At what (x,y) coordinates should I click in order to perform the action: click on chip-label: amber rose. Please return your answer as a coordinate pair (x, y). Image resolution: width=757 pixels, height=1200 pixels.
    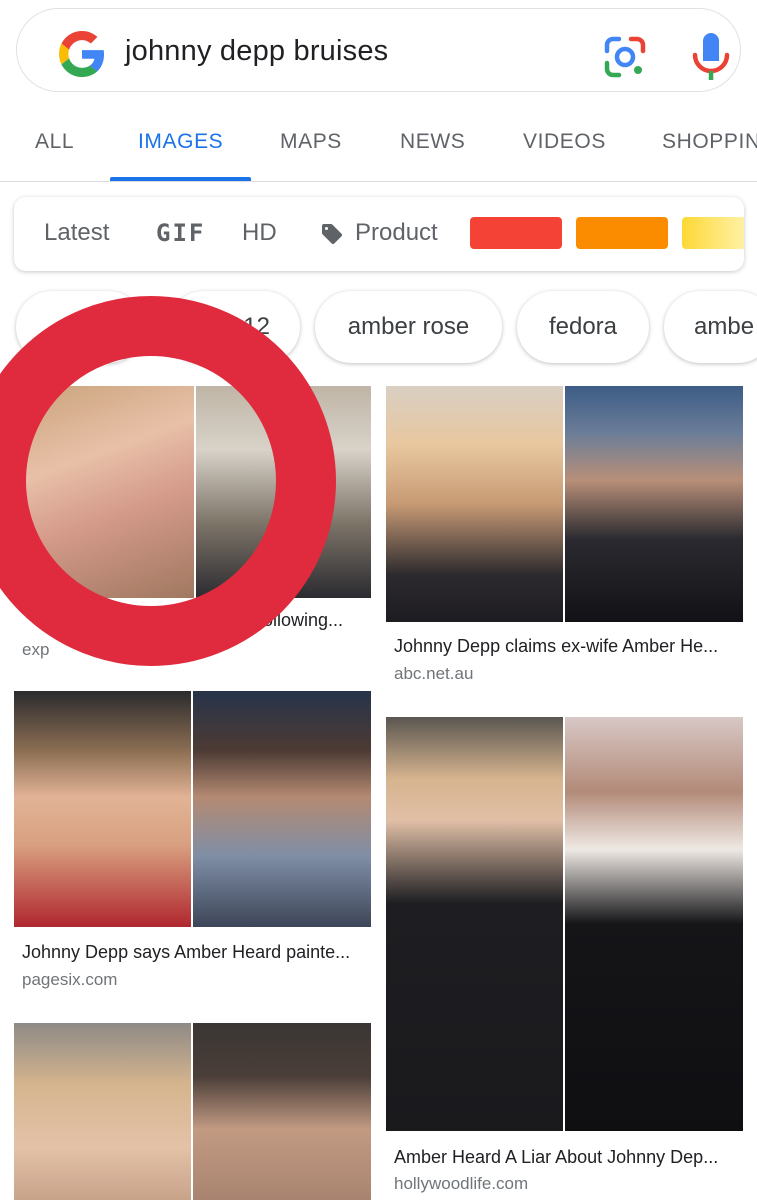
    Looking at the image, I should click on (408, 326).